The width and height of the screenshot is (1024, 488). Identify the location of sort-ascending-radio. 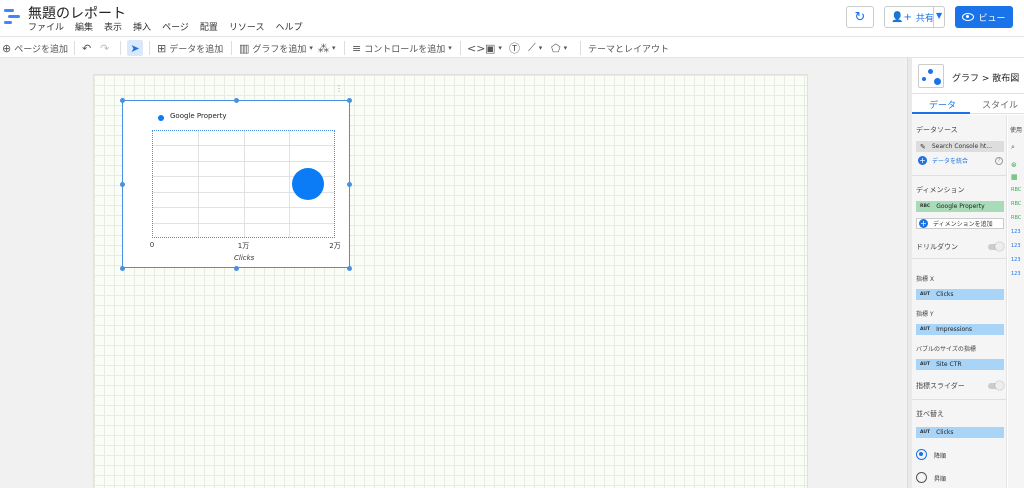
(921, 477).